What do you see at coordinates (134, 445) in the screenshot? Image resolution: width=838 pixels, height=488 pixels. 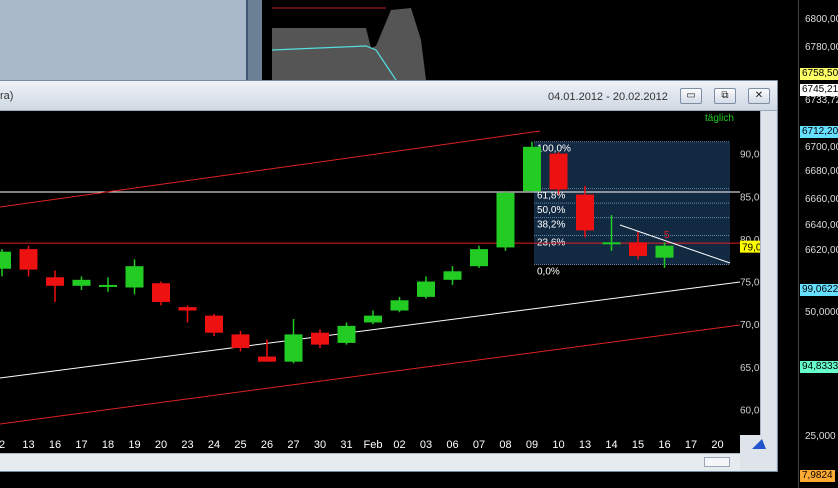 I see `x-tick-label: 19` at bounding box center [134, 445].